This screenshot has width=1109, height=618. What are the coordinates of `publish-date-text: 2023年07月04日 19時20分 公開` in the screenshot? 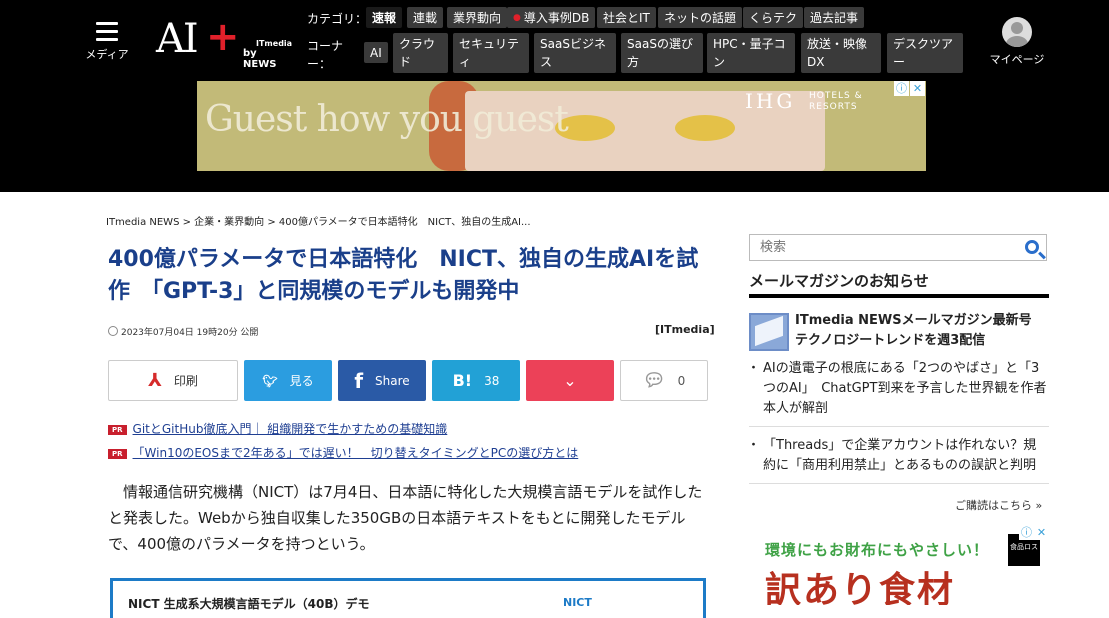 It's located at (190, 333).